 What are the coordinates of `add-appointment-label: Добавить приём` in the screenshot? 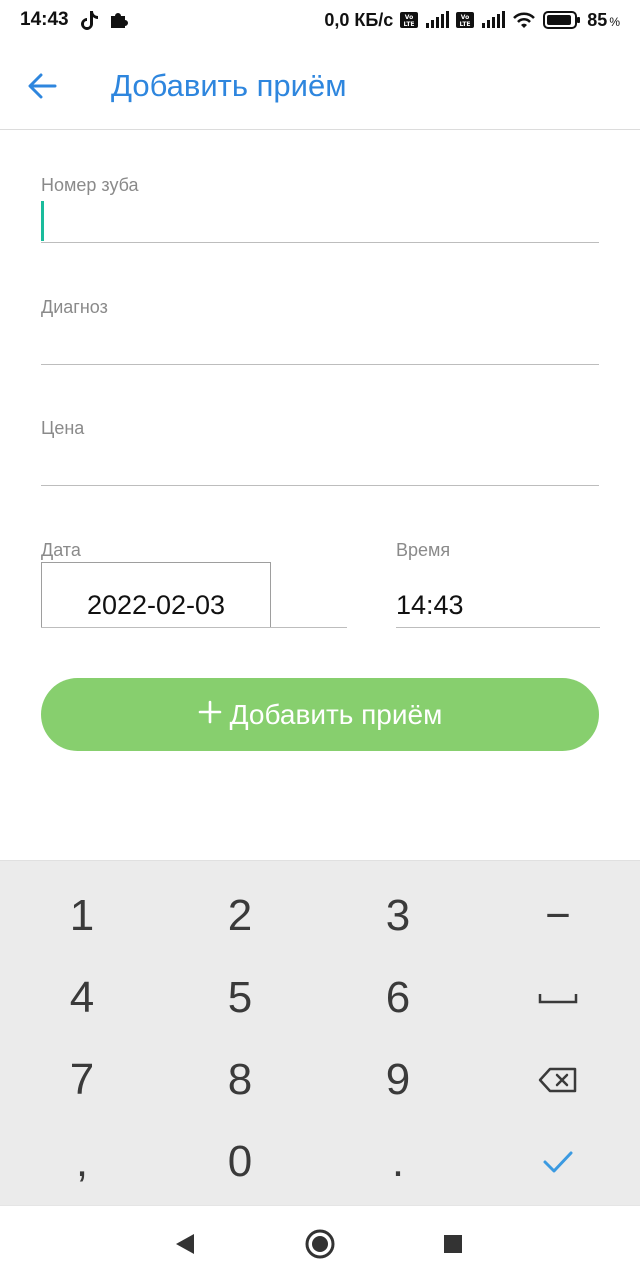 It's located at (336, 714).